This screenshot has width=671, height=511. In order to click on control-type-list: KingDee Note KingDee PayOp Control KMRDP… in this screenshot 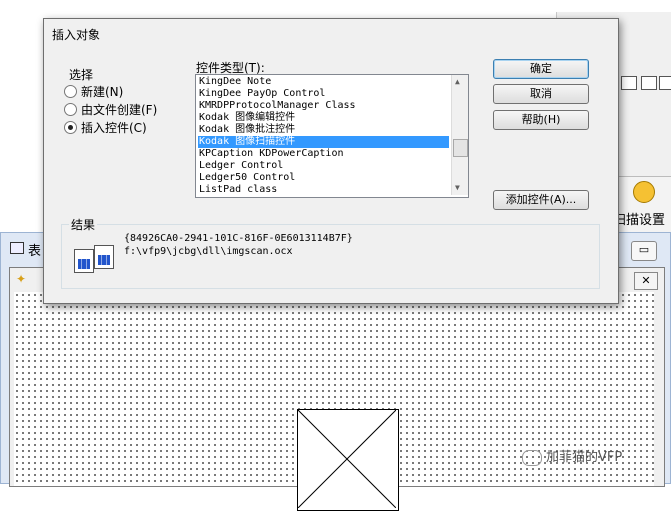, I will do `click(332, 136)`.